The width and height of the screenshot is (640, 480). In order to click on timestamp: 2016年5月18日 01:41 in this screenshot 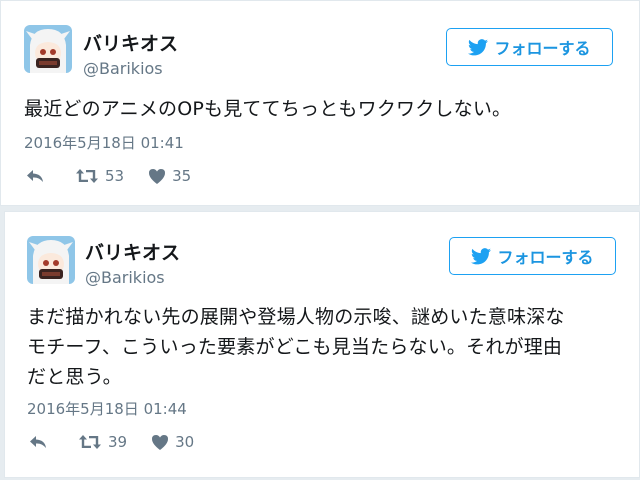, I will do `click(104, 142)`.